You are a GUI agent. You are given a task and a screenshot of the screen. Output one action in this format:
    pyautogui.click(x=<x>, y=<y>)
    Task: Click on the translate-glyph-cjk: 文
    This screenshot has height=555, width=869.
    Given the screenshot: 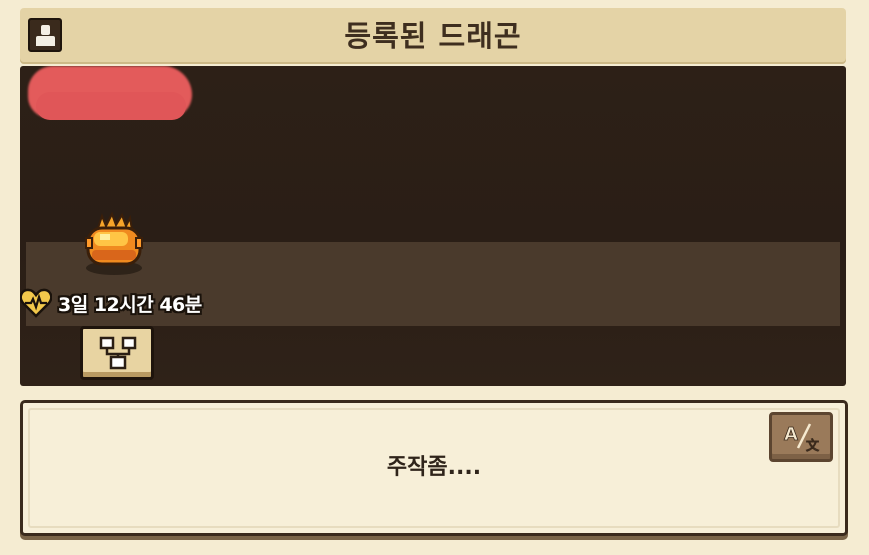 What is the action you would take?
    pyautogui.click(x=813, y=446)
    